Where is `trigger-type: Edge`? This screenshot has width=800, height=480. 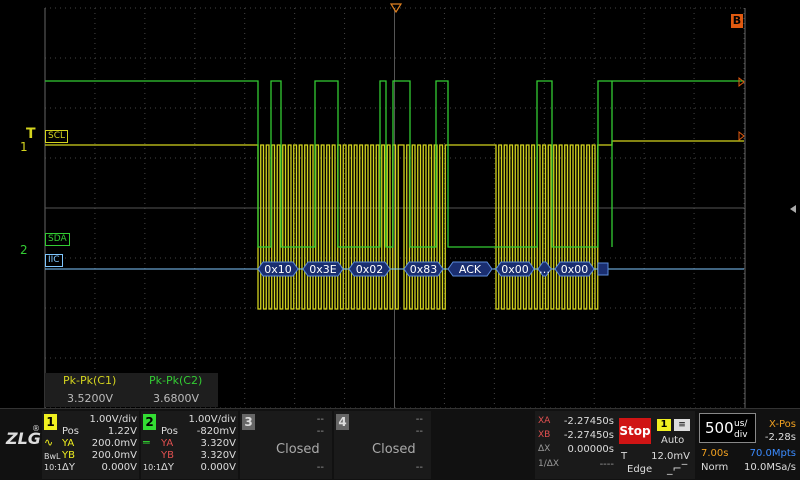
trigger-type: Edge is located at coordinates (640, 469).